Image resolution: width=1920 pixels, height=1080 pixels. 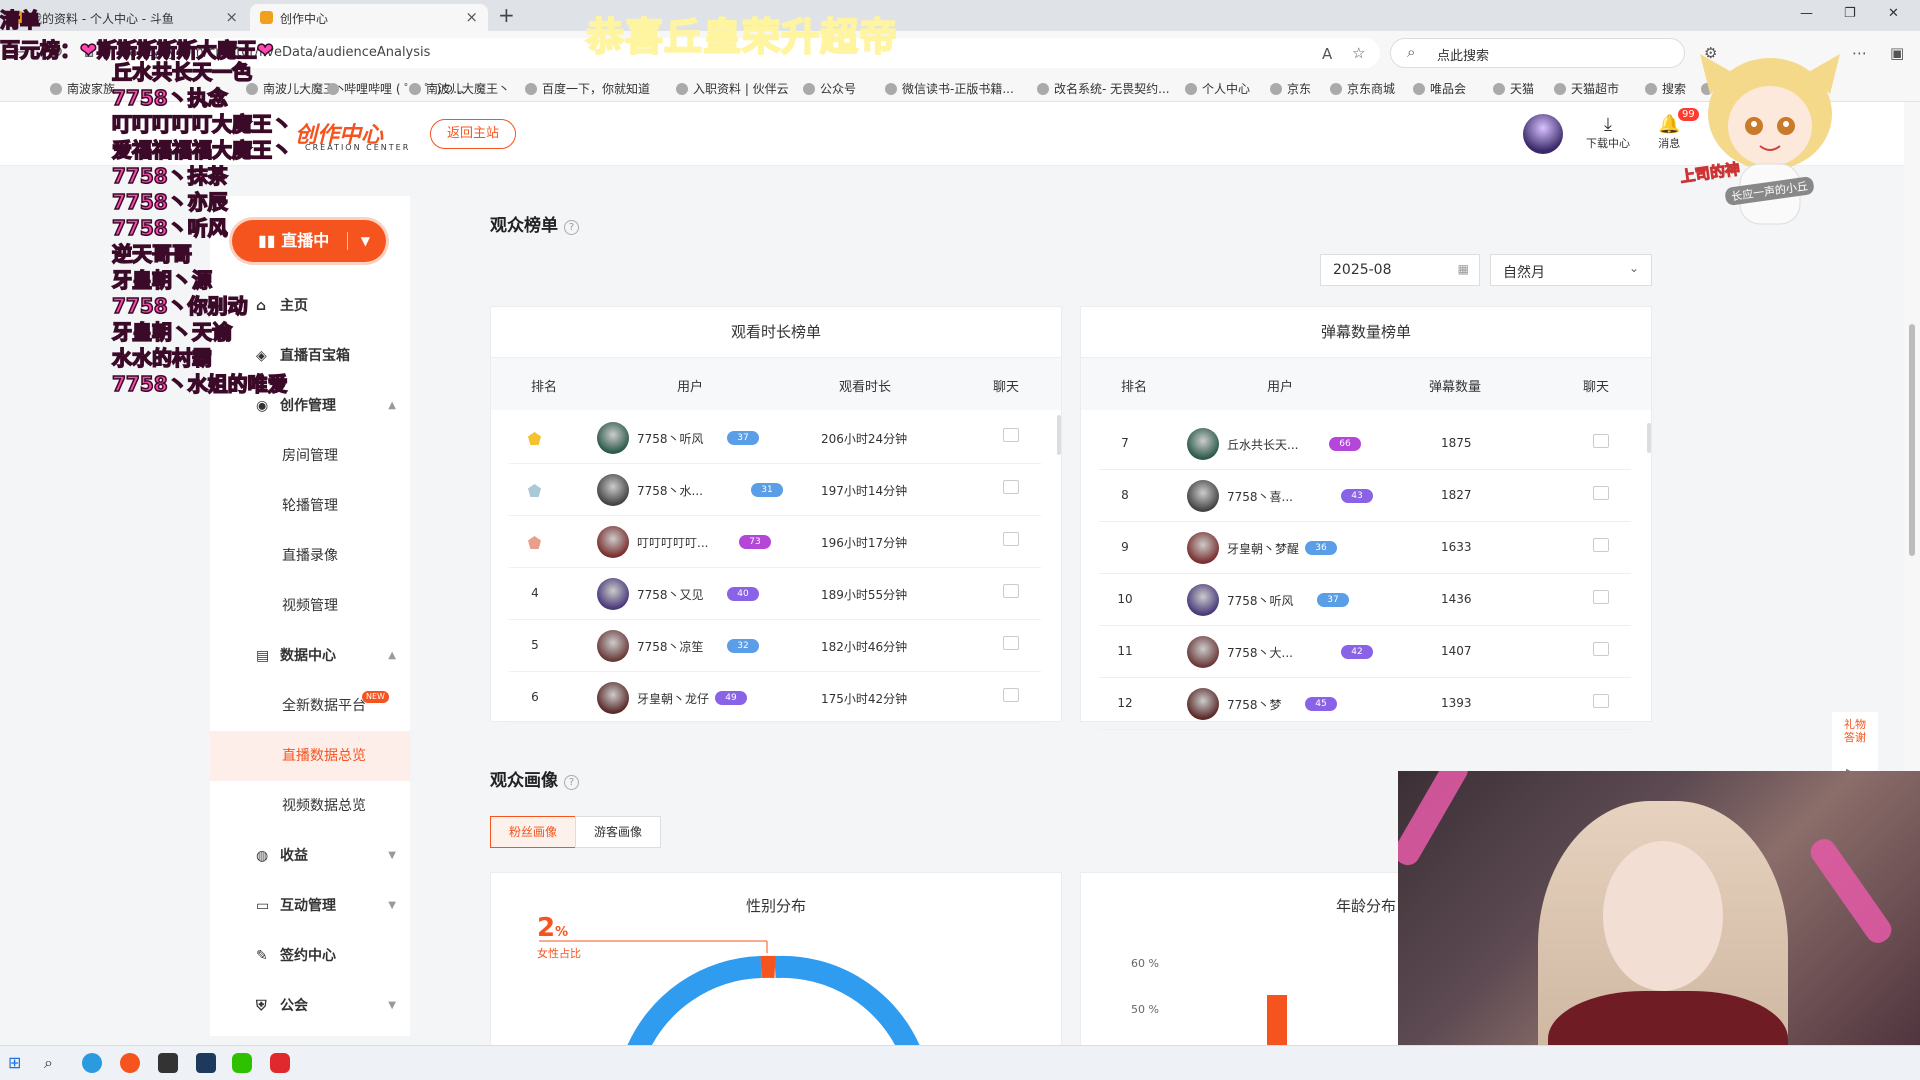 I want to click on restore-icon: ❐, so click(x=1850, y=13).